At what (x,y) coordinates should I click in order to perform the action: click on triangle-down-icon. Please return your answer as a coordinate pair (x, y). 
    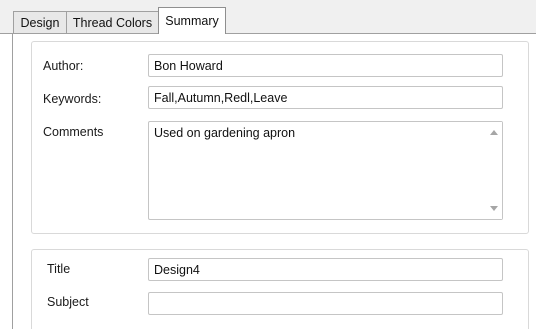
    Looking at the image, I should click on (493, 208).